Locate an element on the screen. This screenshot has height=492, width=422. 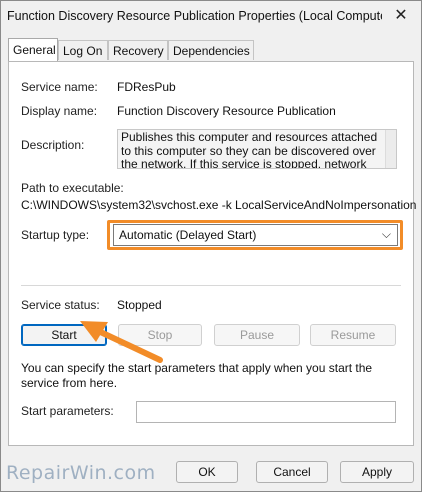
service-name-label: Service name: is located at coordinates (59, 87).